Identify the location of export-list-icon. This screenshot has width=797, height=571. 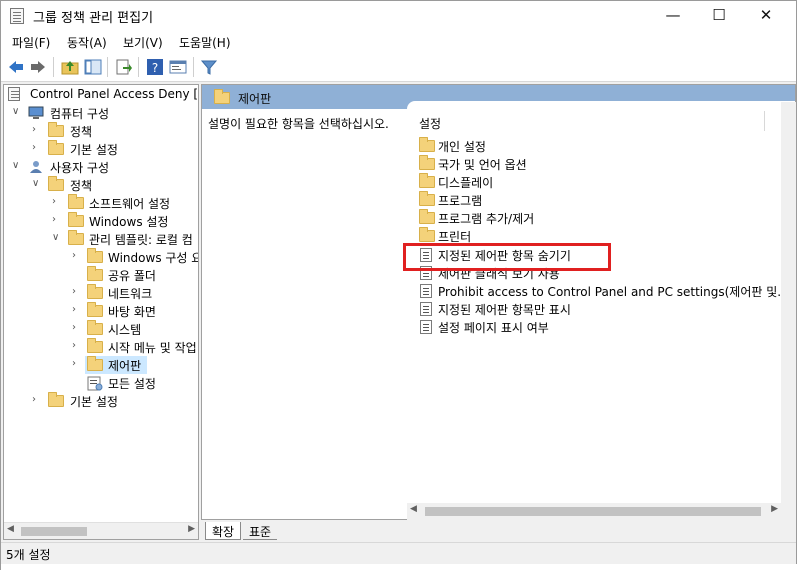
(124, 67).